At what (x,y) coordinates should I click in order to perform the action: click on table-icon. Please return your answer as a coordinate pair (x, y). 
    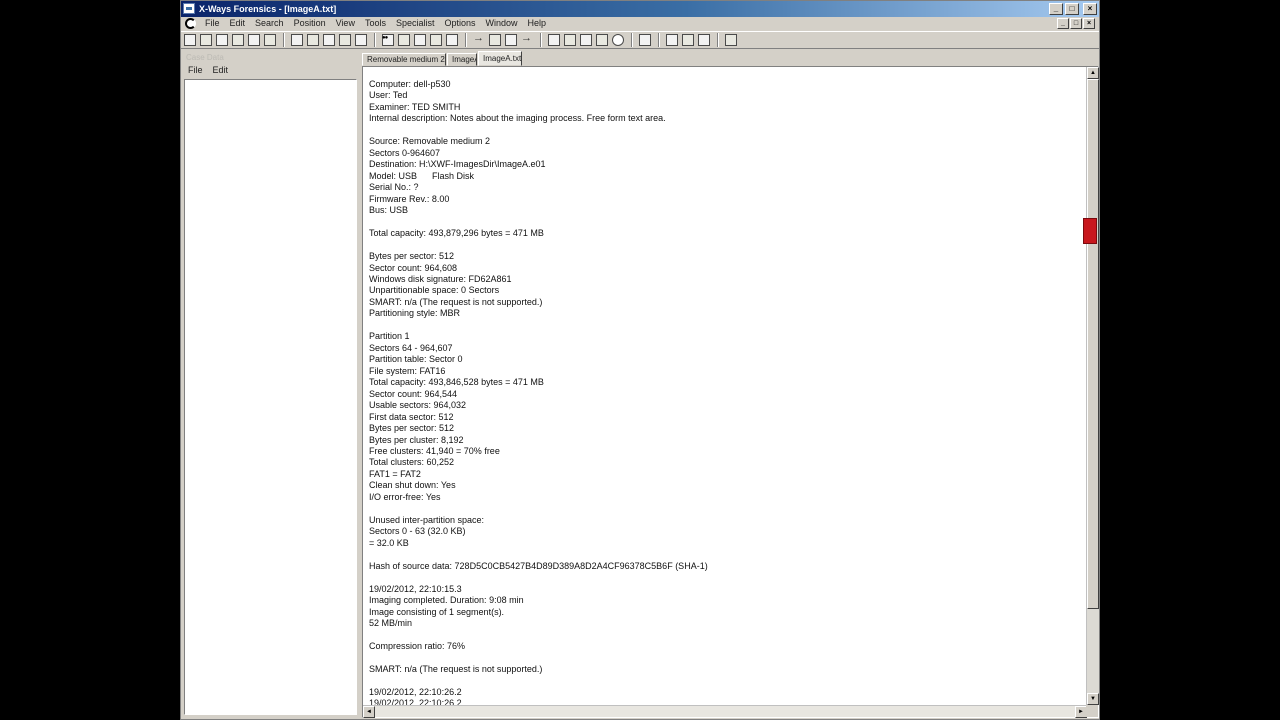
    Looking at the image, I should click on (704, 40).